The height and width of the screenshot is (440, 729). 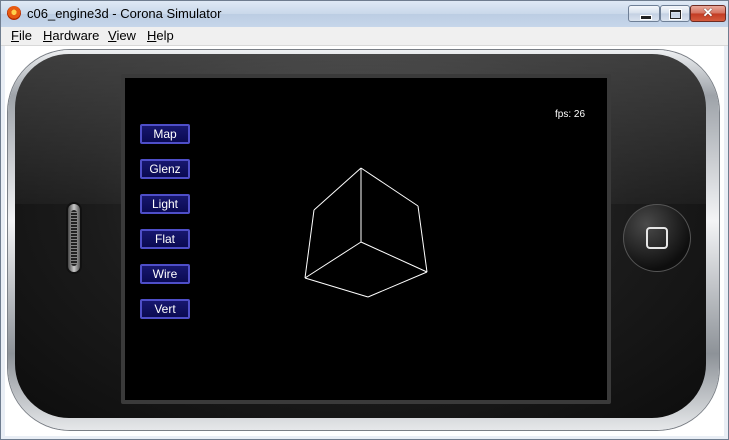 I want to click on home-button, so click(x=657, y=238).